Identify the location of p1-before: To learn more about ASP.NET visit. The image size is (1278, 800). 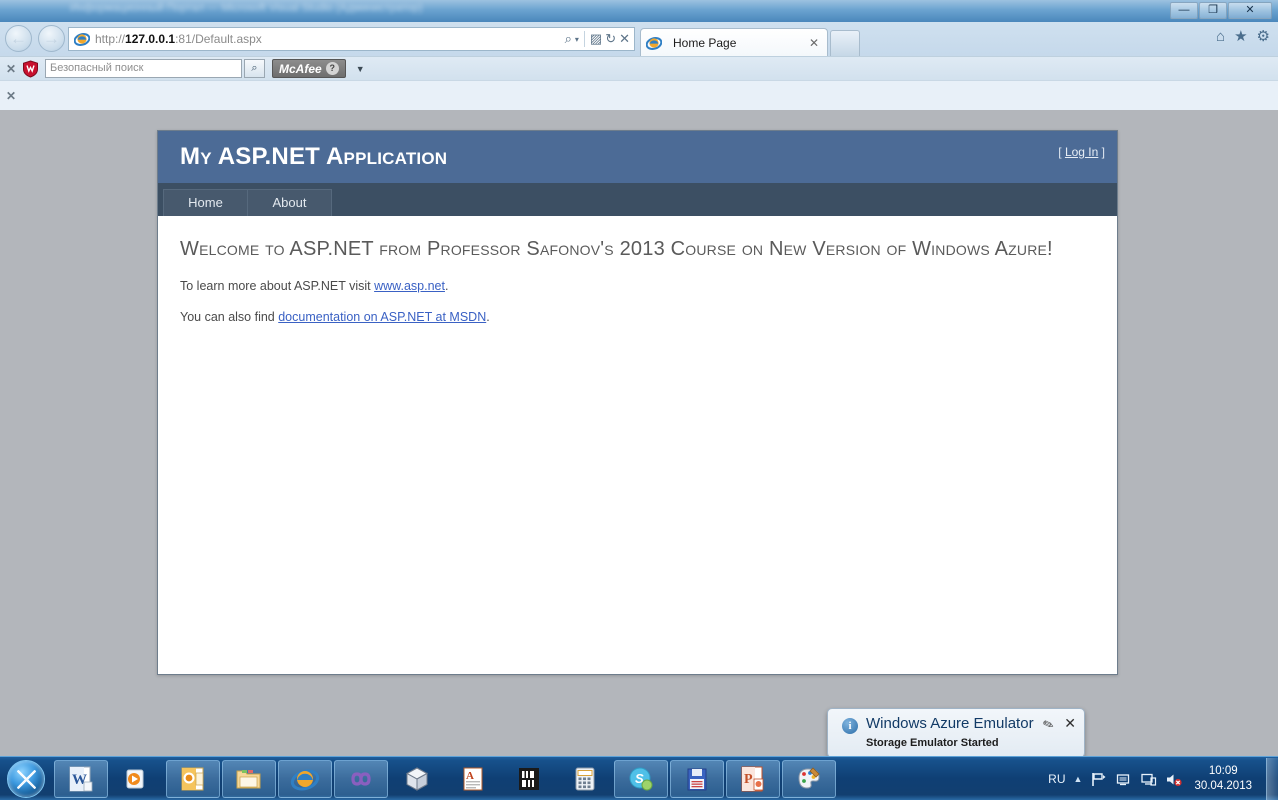
(277, 286).